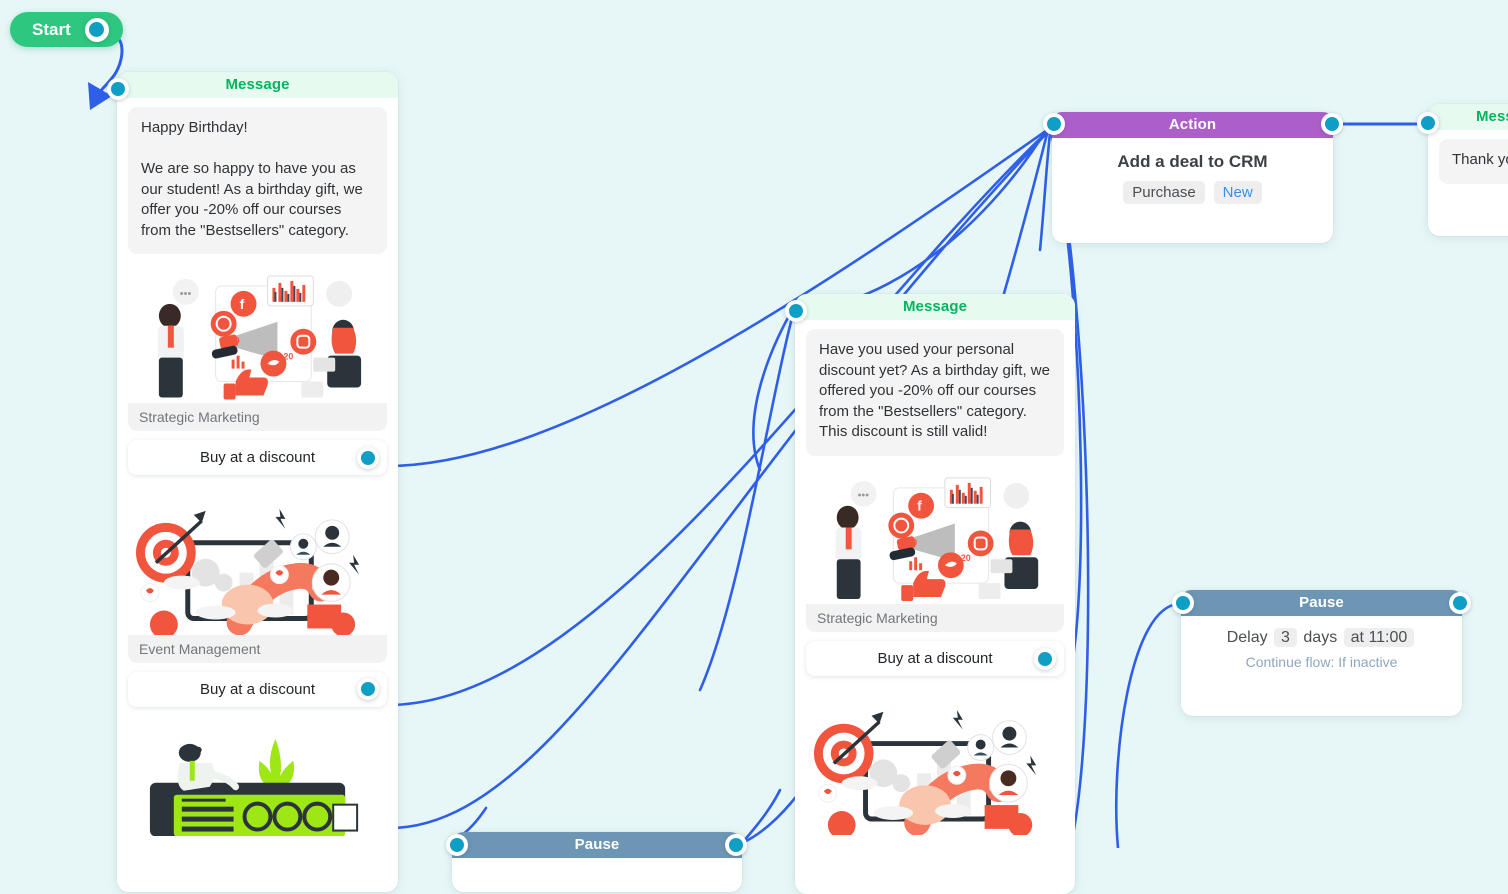 The image size is (1508, 894). I want to click on message-node-1-card-2: Event Management, so click(257, 574).